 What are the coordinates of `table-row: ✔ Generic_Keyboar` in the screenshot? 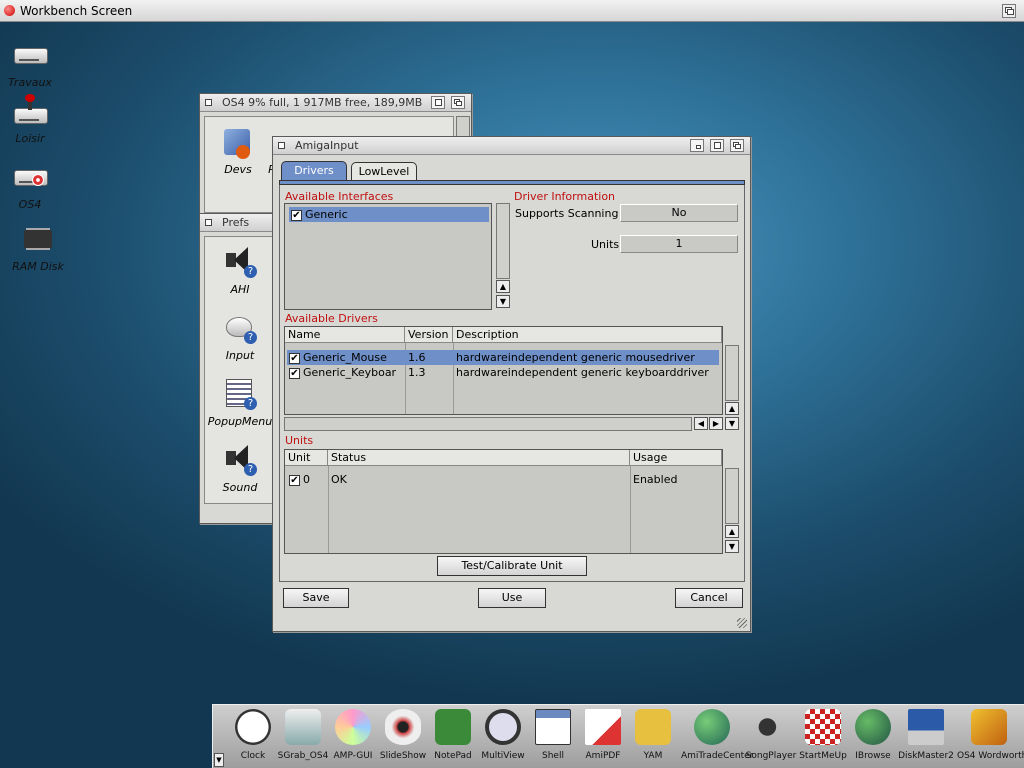 It's located at (342, 373).